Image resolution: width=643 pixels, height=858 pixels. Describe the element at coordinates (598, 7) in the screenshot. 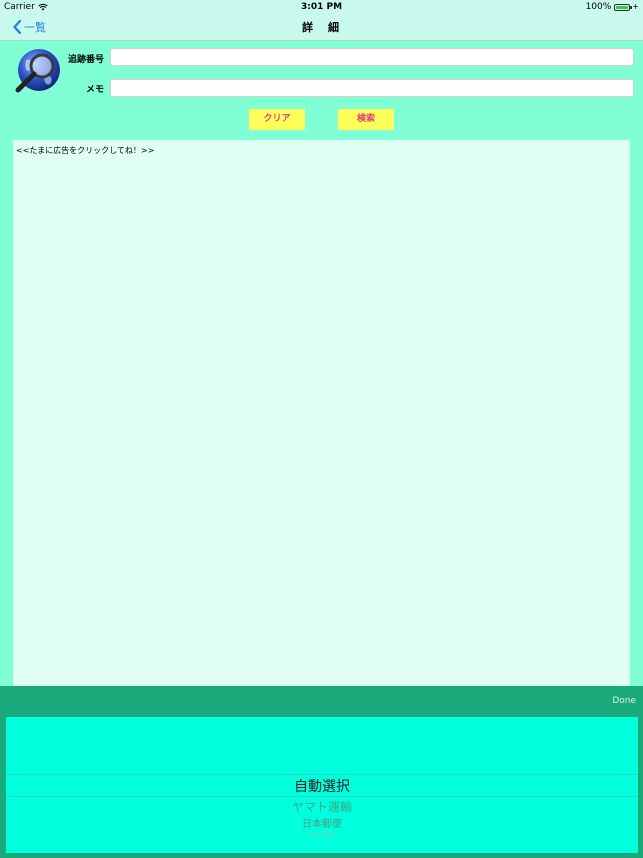

I see `battery-percent: 100%` at that location.